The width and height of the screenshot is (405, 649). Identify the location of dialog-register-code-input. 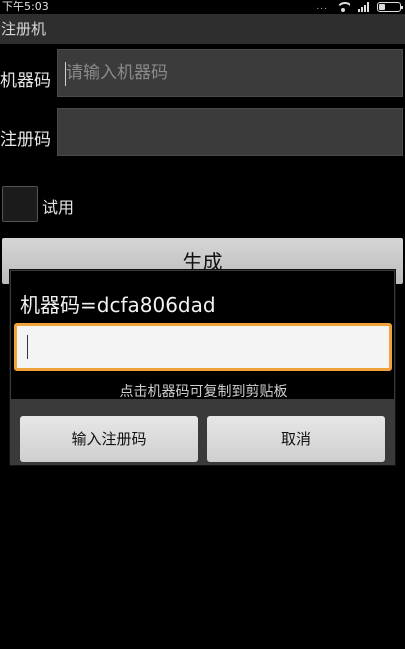
(203, 347).